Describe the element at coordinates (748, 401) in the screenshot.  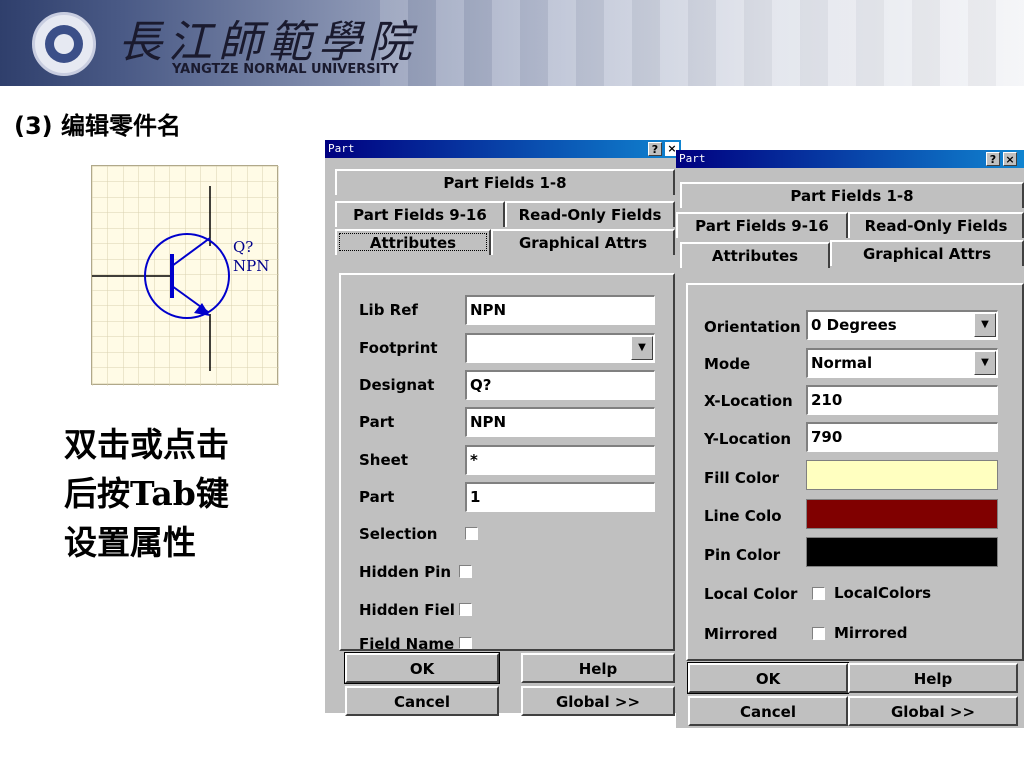
I see `x-location-label: X-Location` at that location.